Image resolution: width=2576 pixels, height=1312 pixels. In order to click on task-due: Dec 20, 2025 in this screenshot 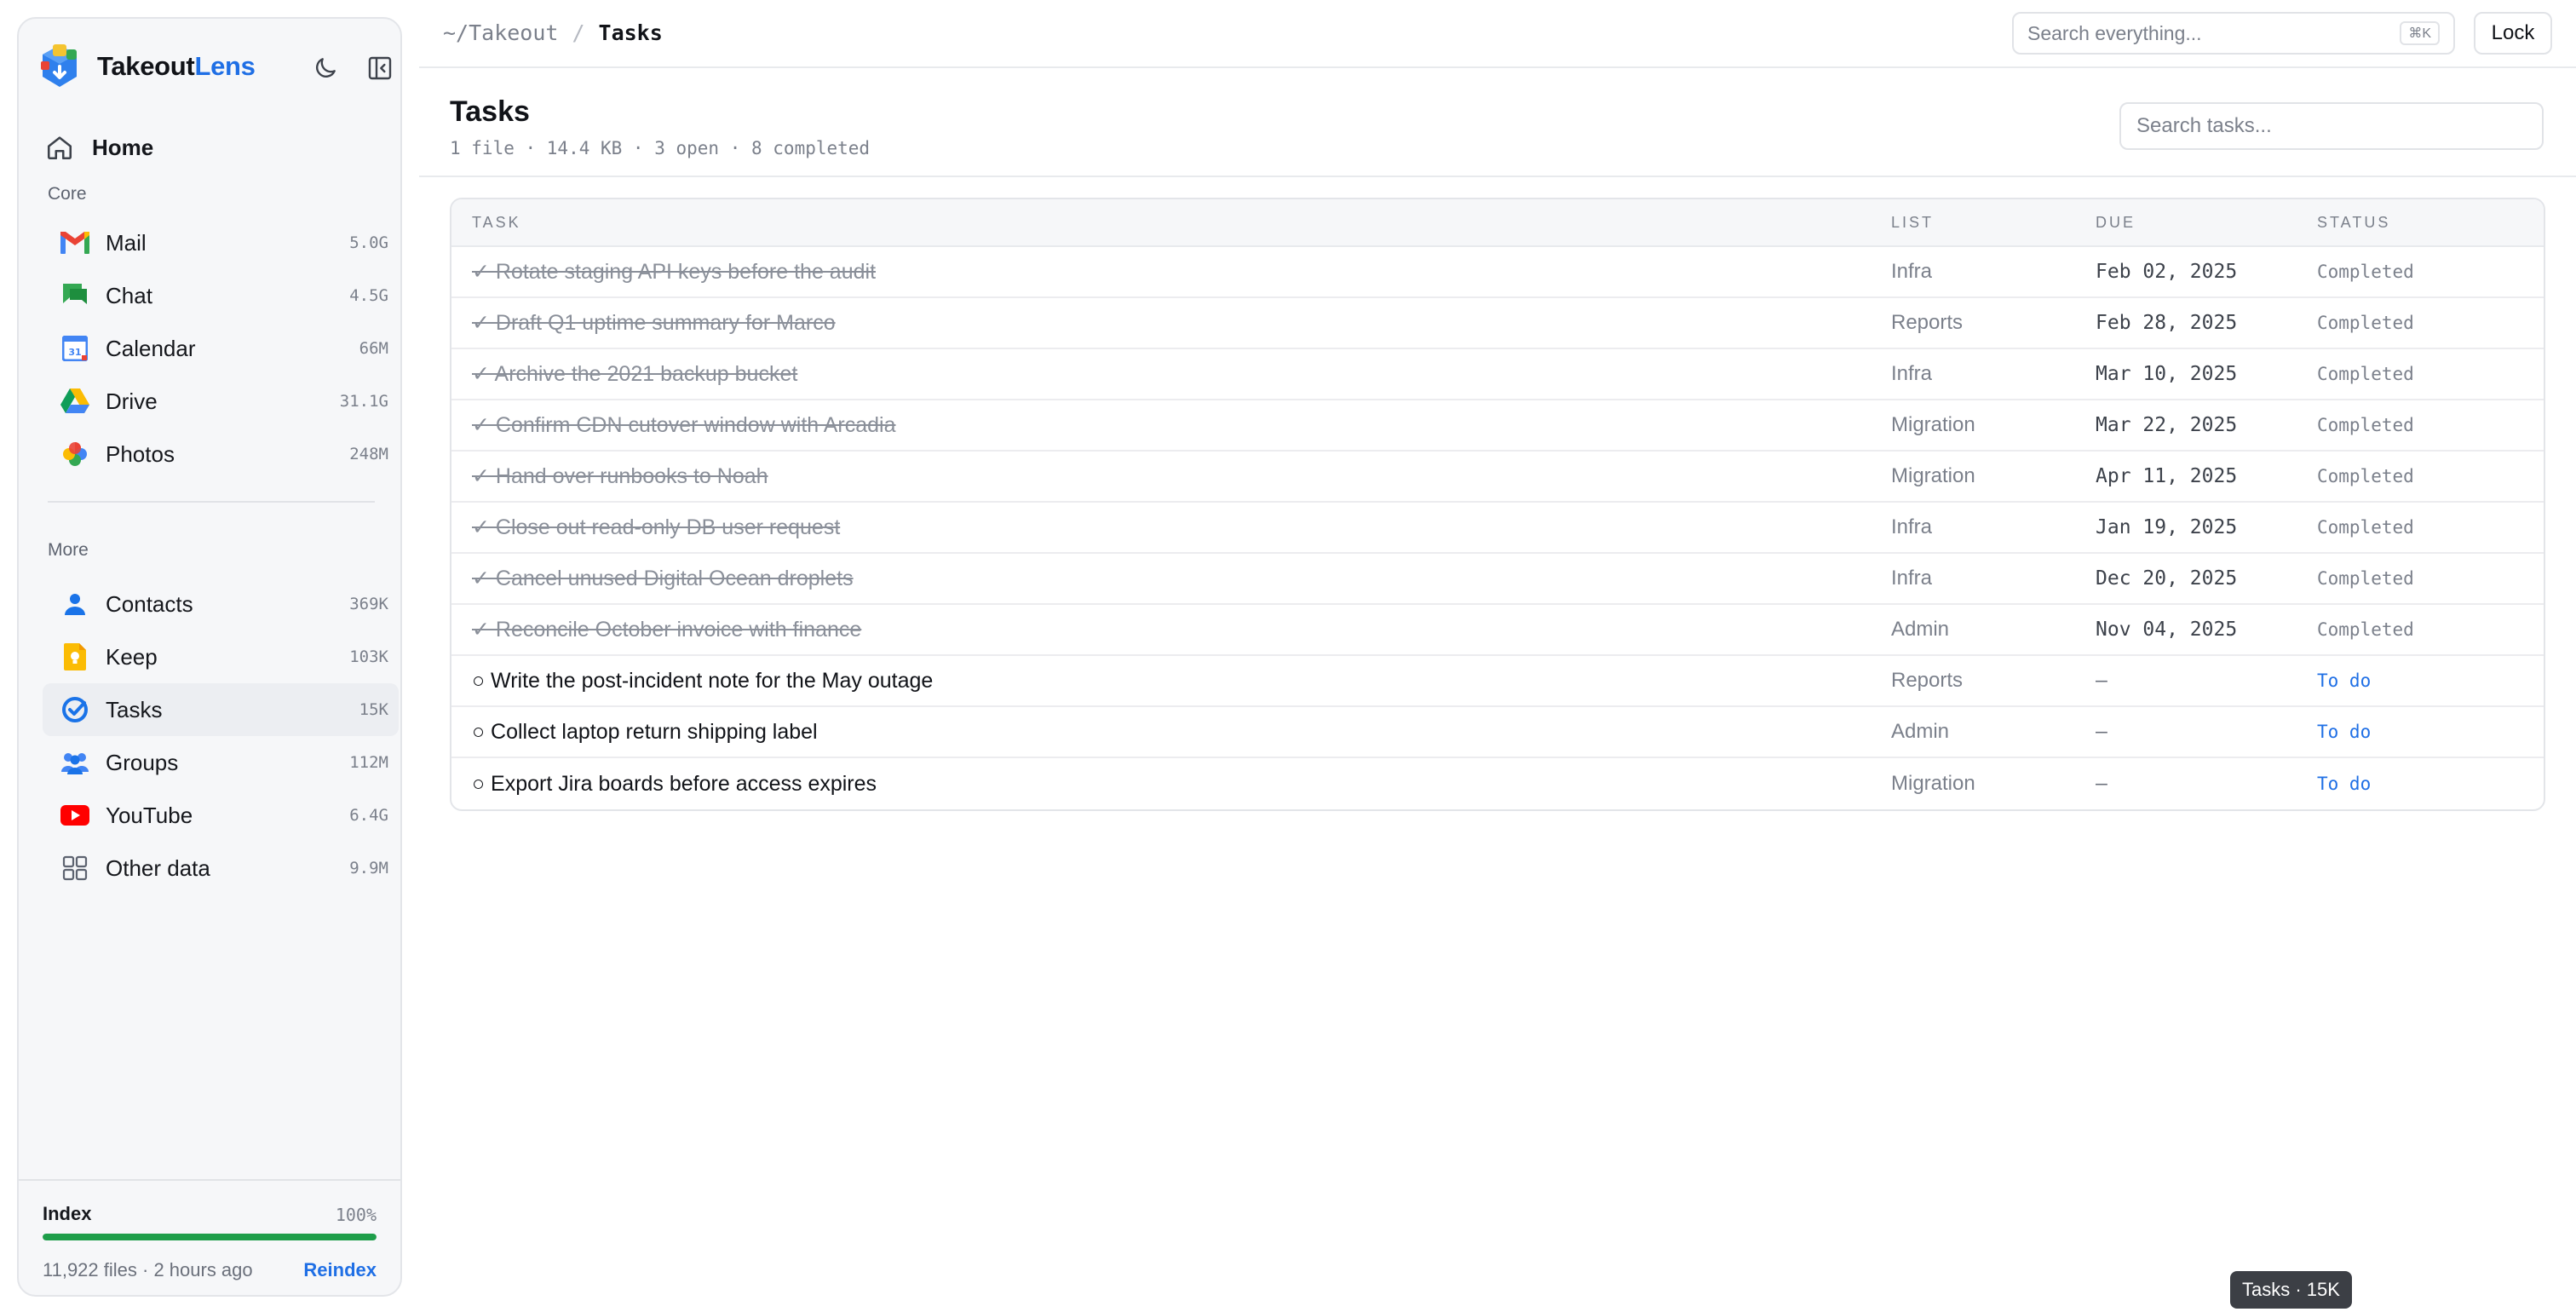, I will do `click(2167, 578)`.